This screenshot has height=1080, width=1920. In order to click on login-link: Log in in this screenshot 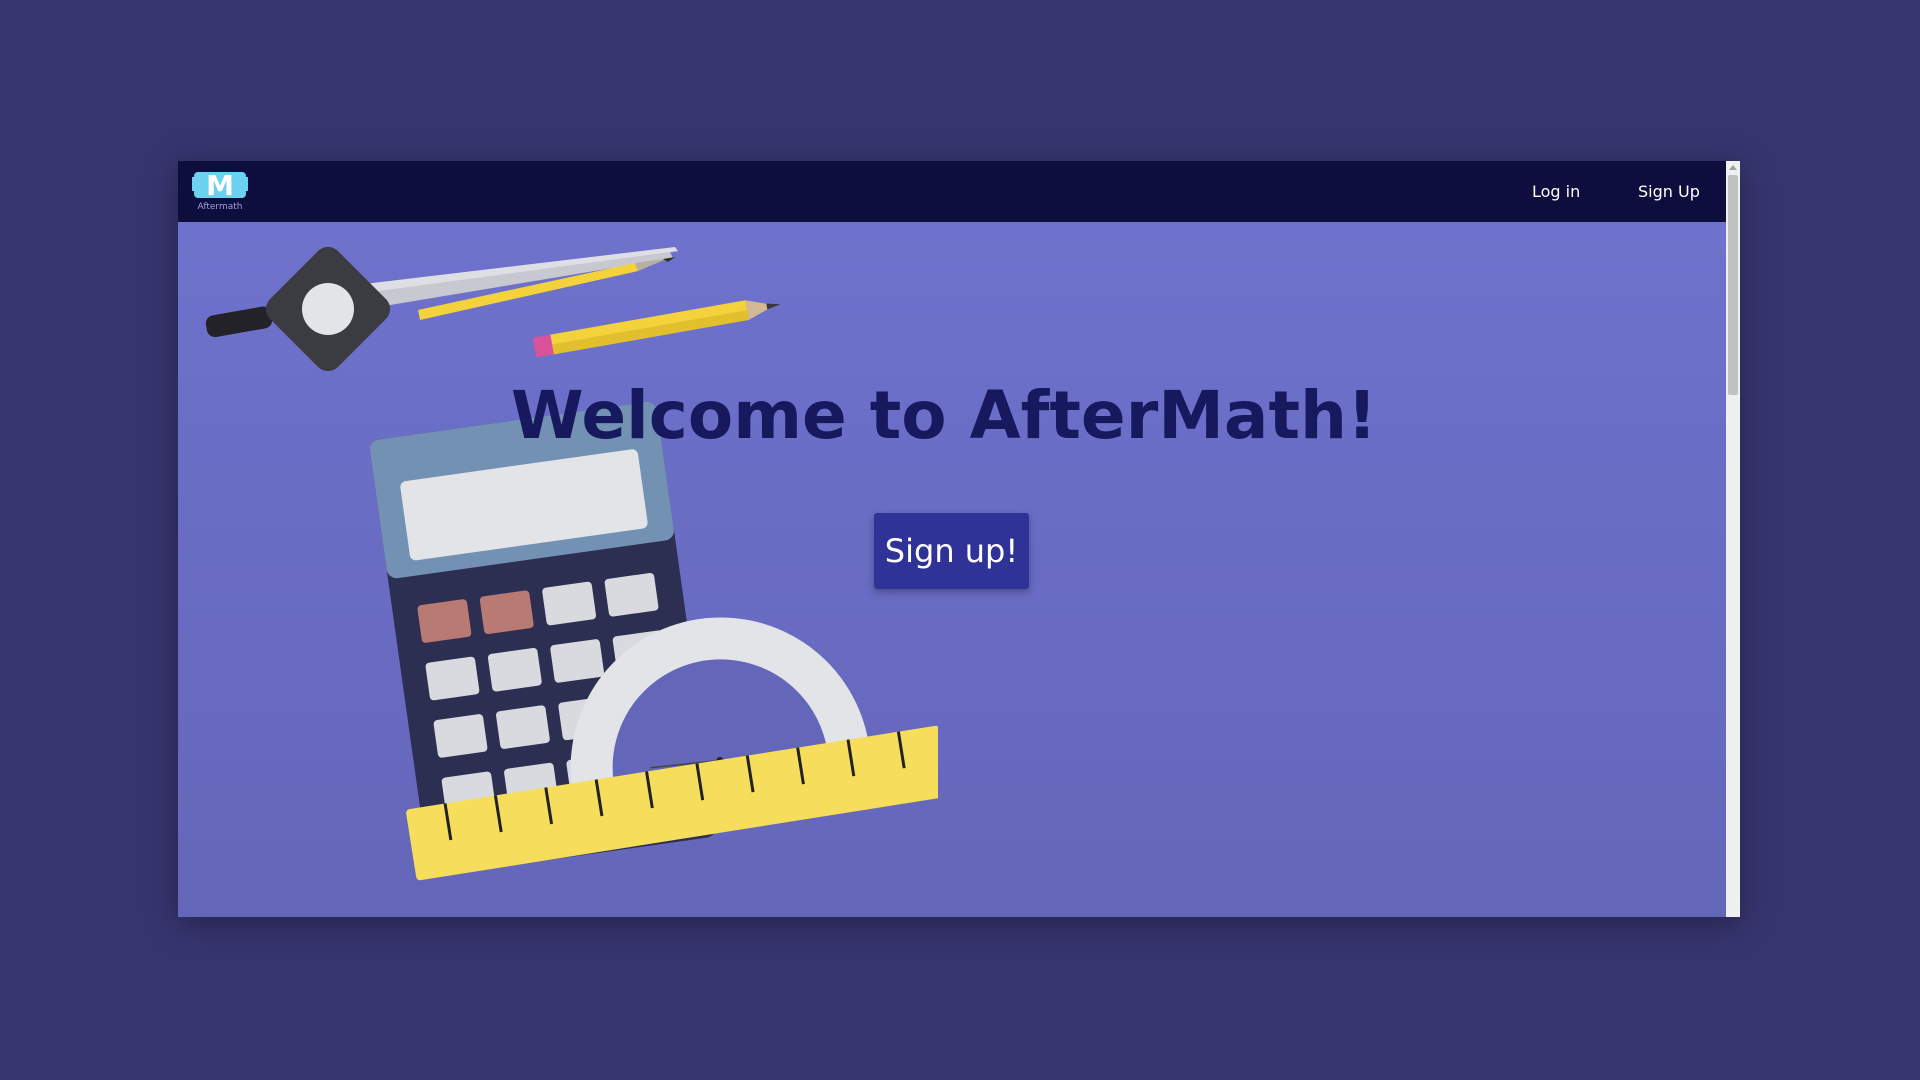, I will do `click(1556, 191)`.